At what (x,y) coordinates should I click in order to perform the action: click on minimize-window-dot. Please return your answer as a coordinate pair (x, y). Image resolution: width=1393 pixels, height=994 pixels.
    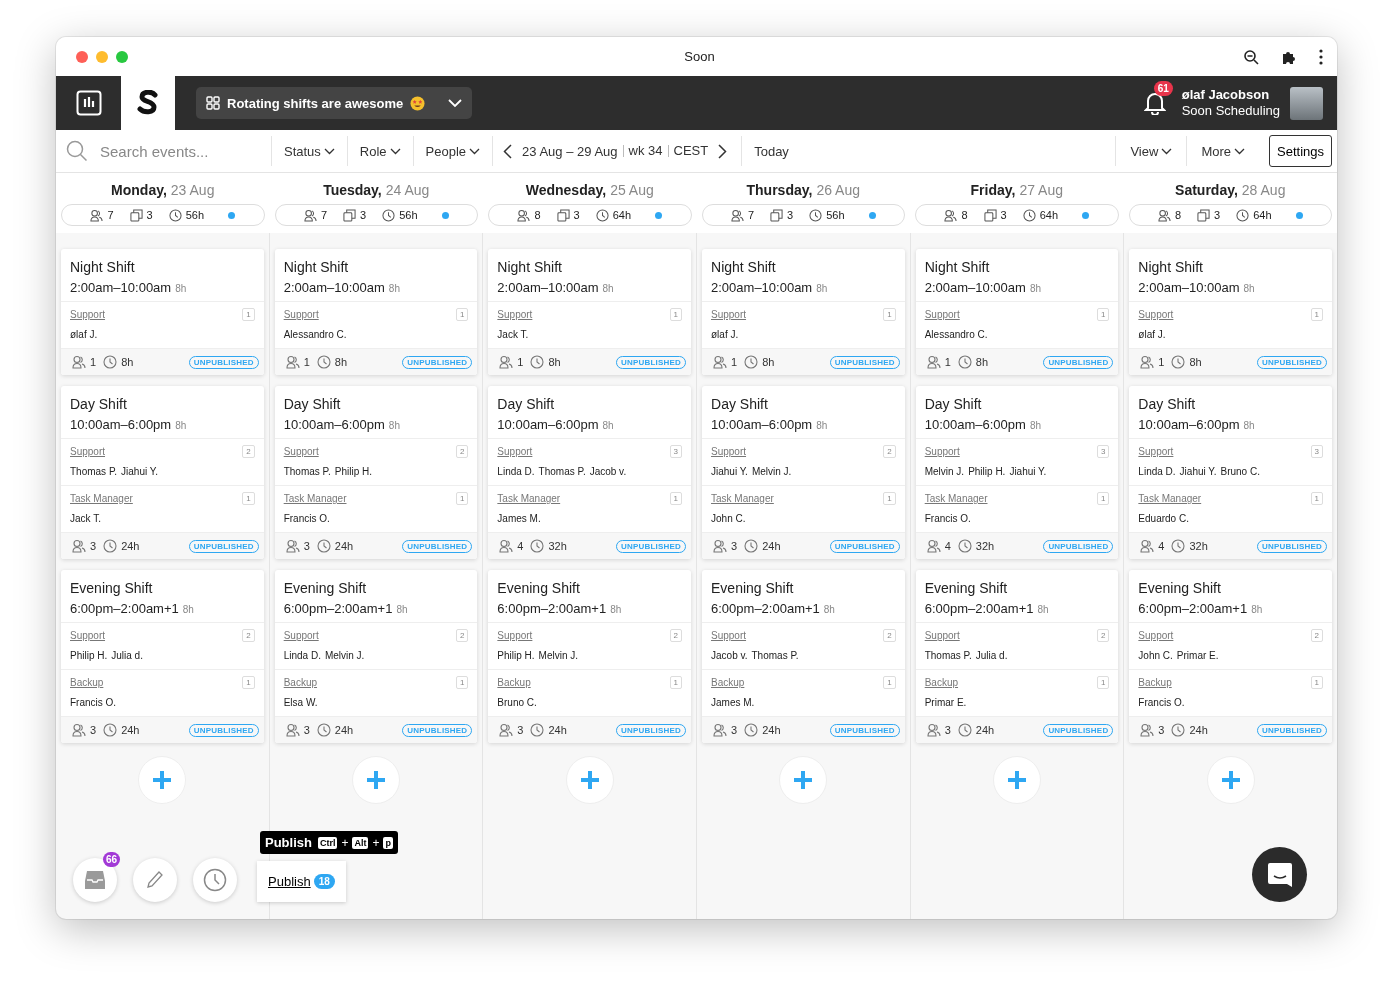
    Looking at the image, I should click on (102, 56).